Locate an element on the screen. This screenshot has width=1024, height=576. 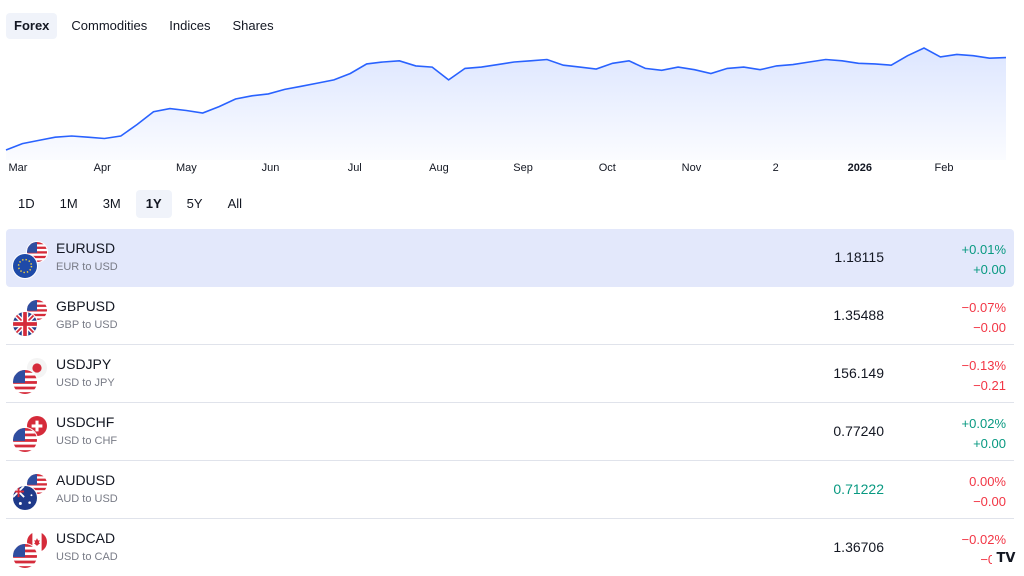
market-tabs: Forex Commodities Indices Shares is located at coordinates (147, 26).